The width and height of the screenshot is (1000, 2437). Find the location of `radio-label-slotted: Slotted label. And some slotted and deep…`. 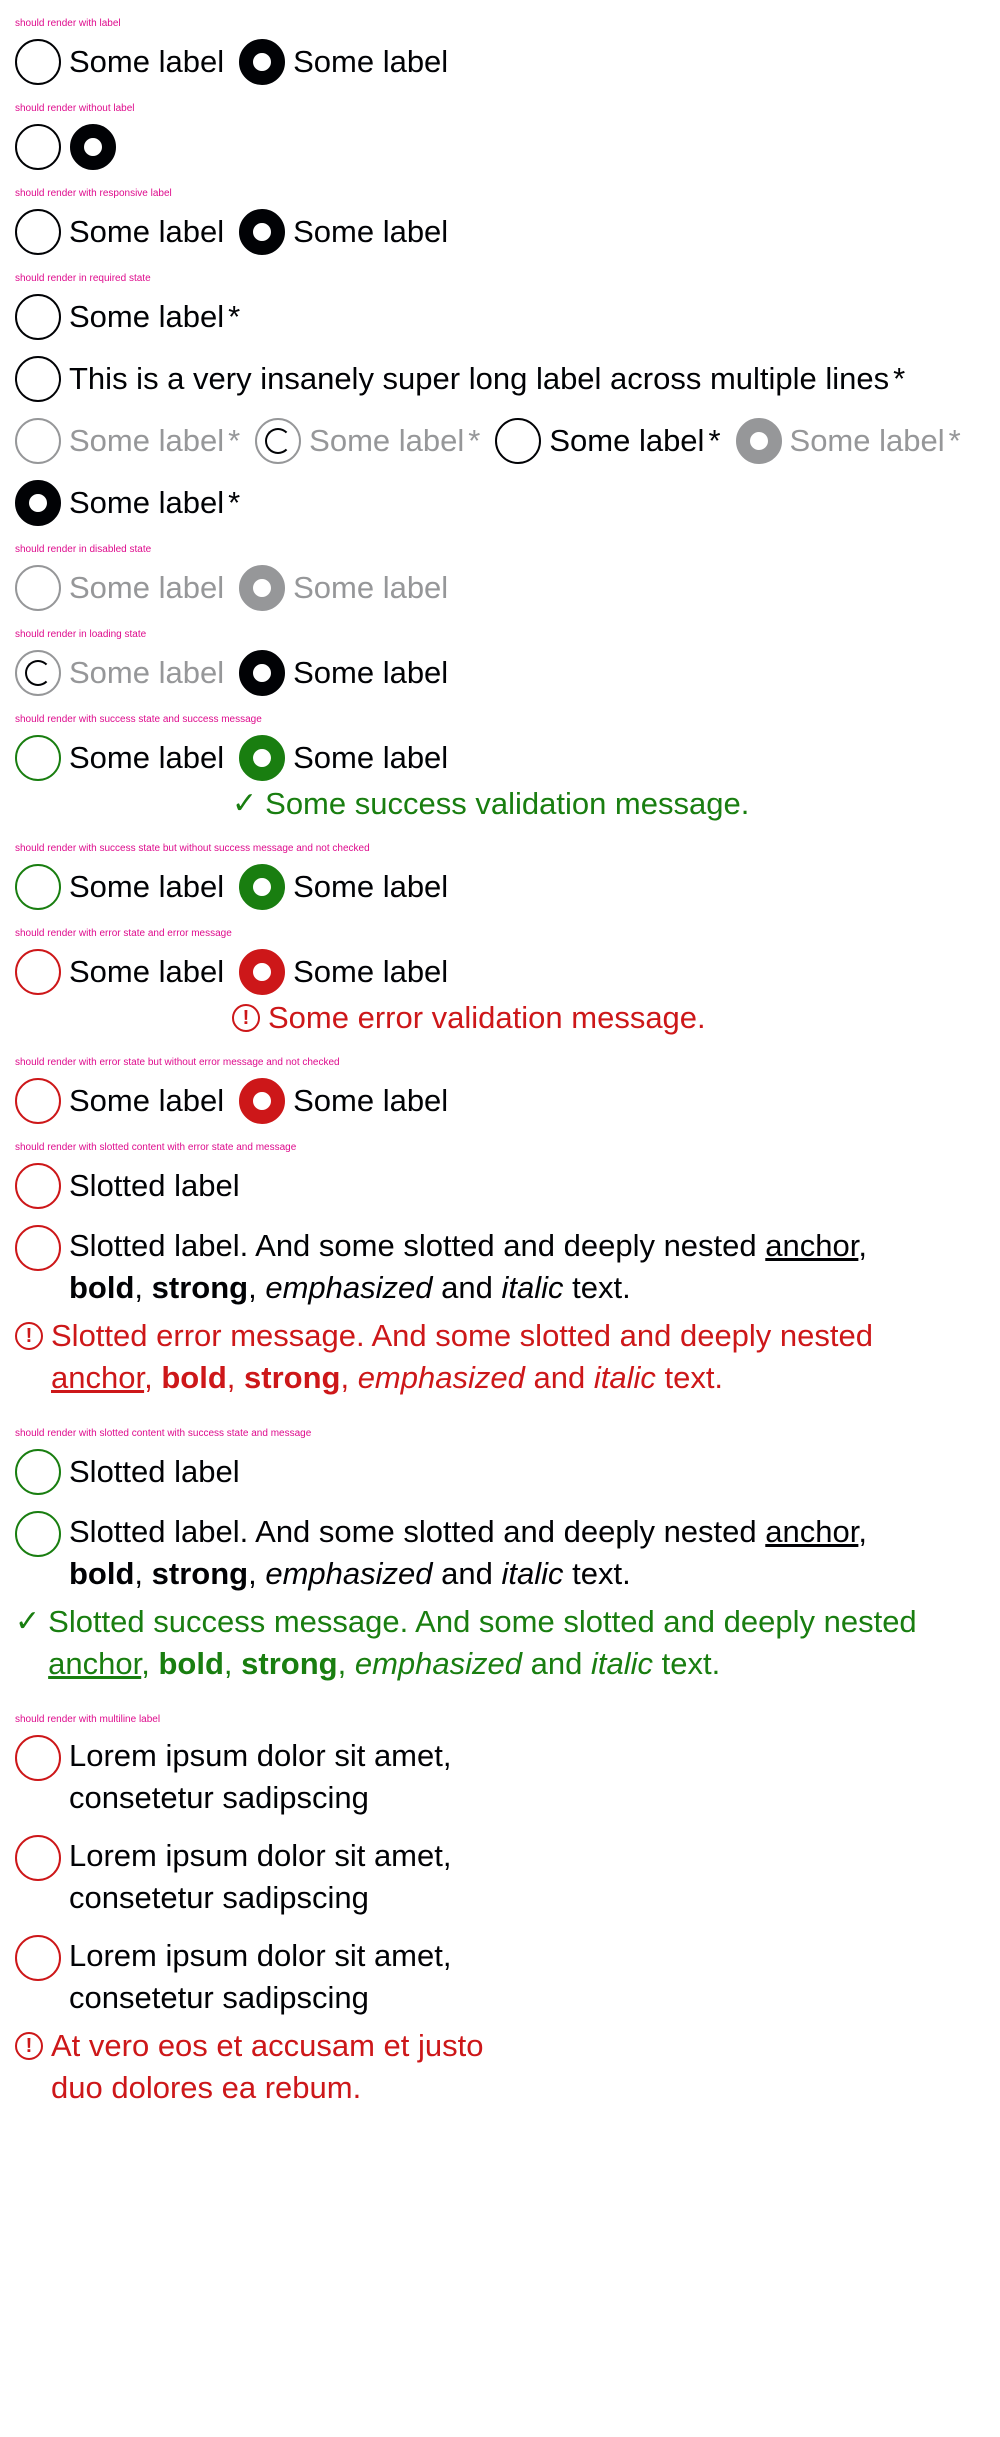

radio-label-slotted: Slotted label. And some slotted and deep… is located at coordinates (468, 1552).